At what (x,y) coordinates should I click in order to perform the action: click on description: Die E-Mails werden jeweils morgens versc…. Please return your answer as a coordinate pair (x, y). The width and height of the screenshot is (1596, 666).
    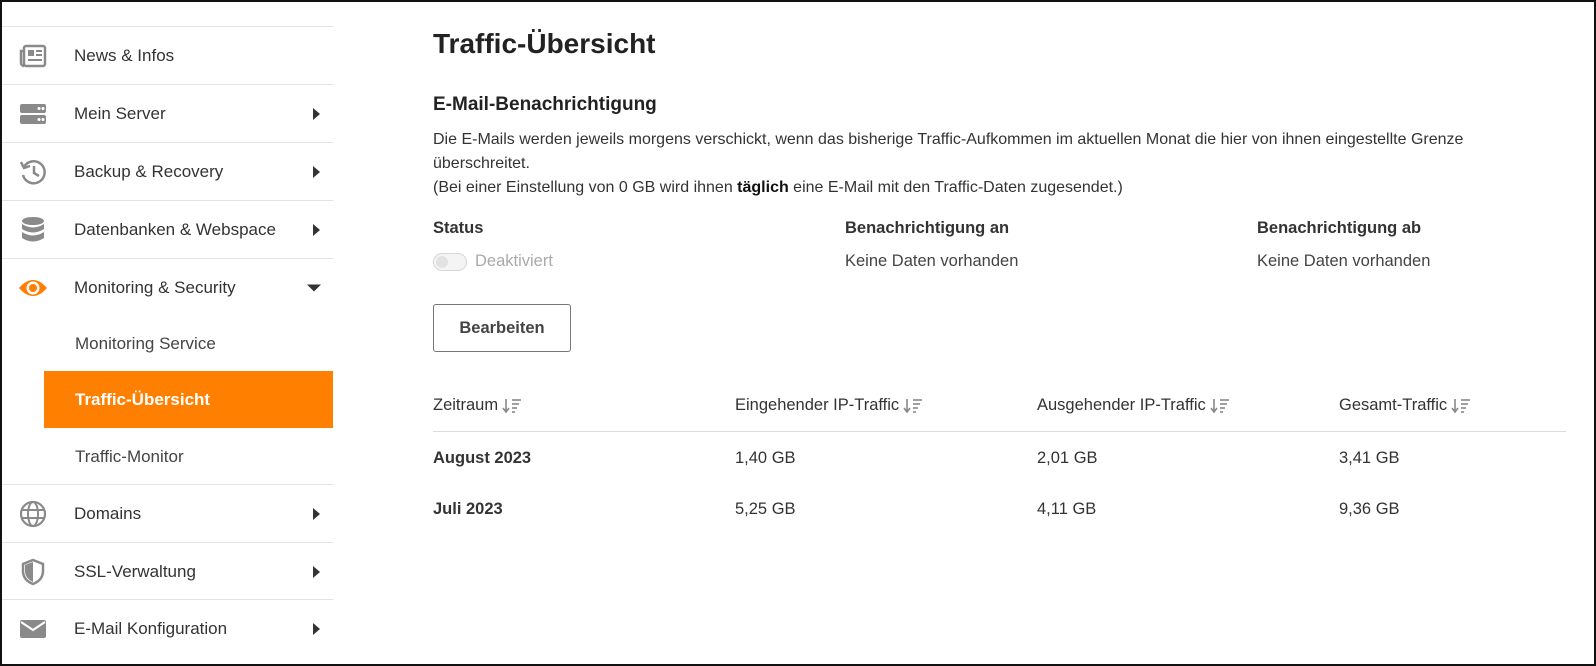
    Looking at the image, I should click on (995, 164).